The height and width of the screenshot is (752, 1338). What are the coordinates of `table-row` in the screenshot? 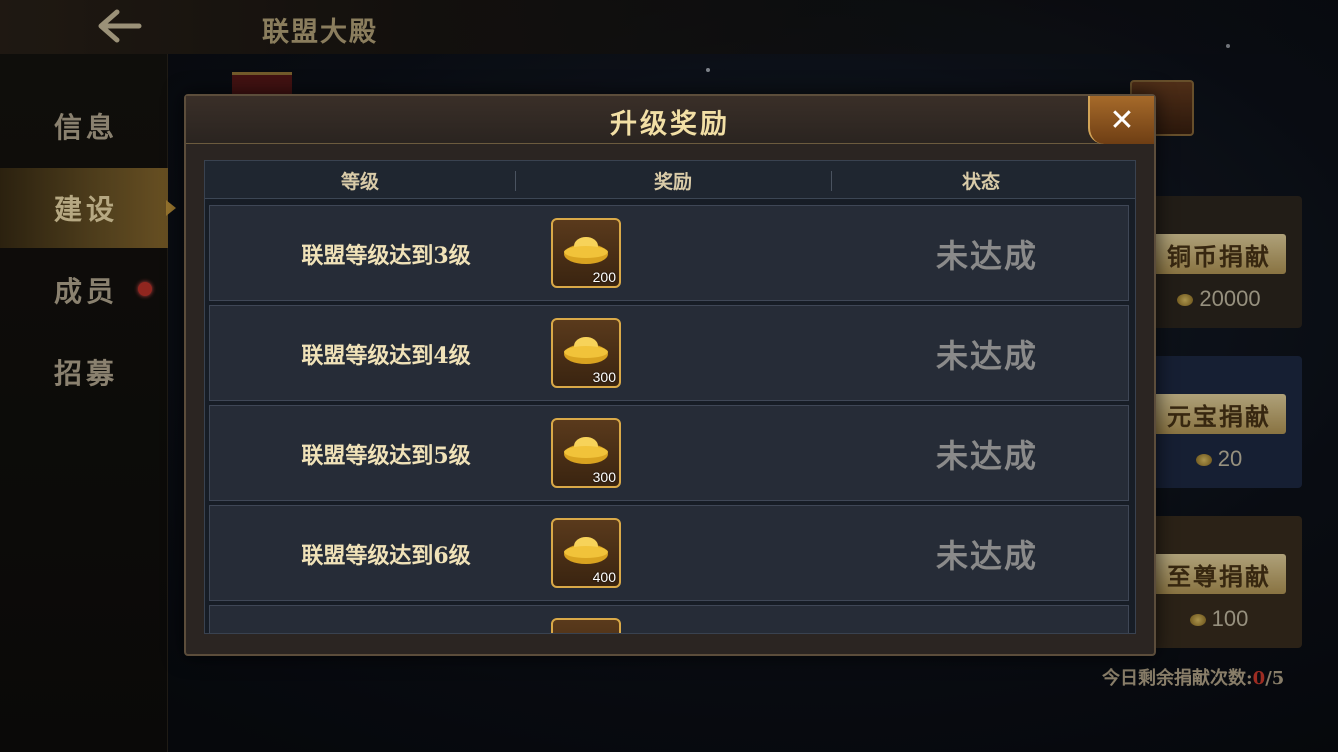 It's located at (669, 619).